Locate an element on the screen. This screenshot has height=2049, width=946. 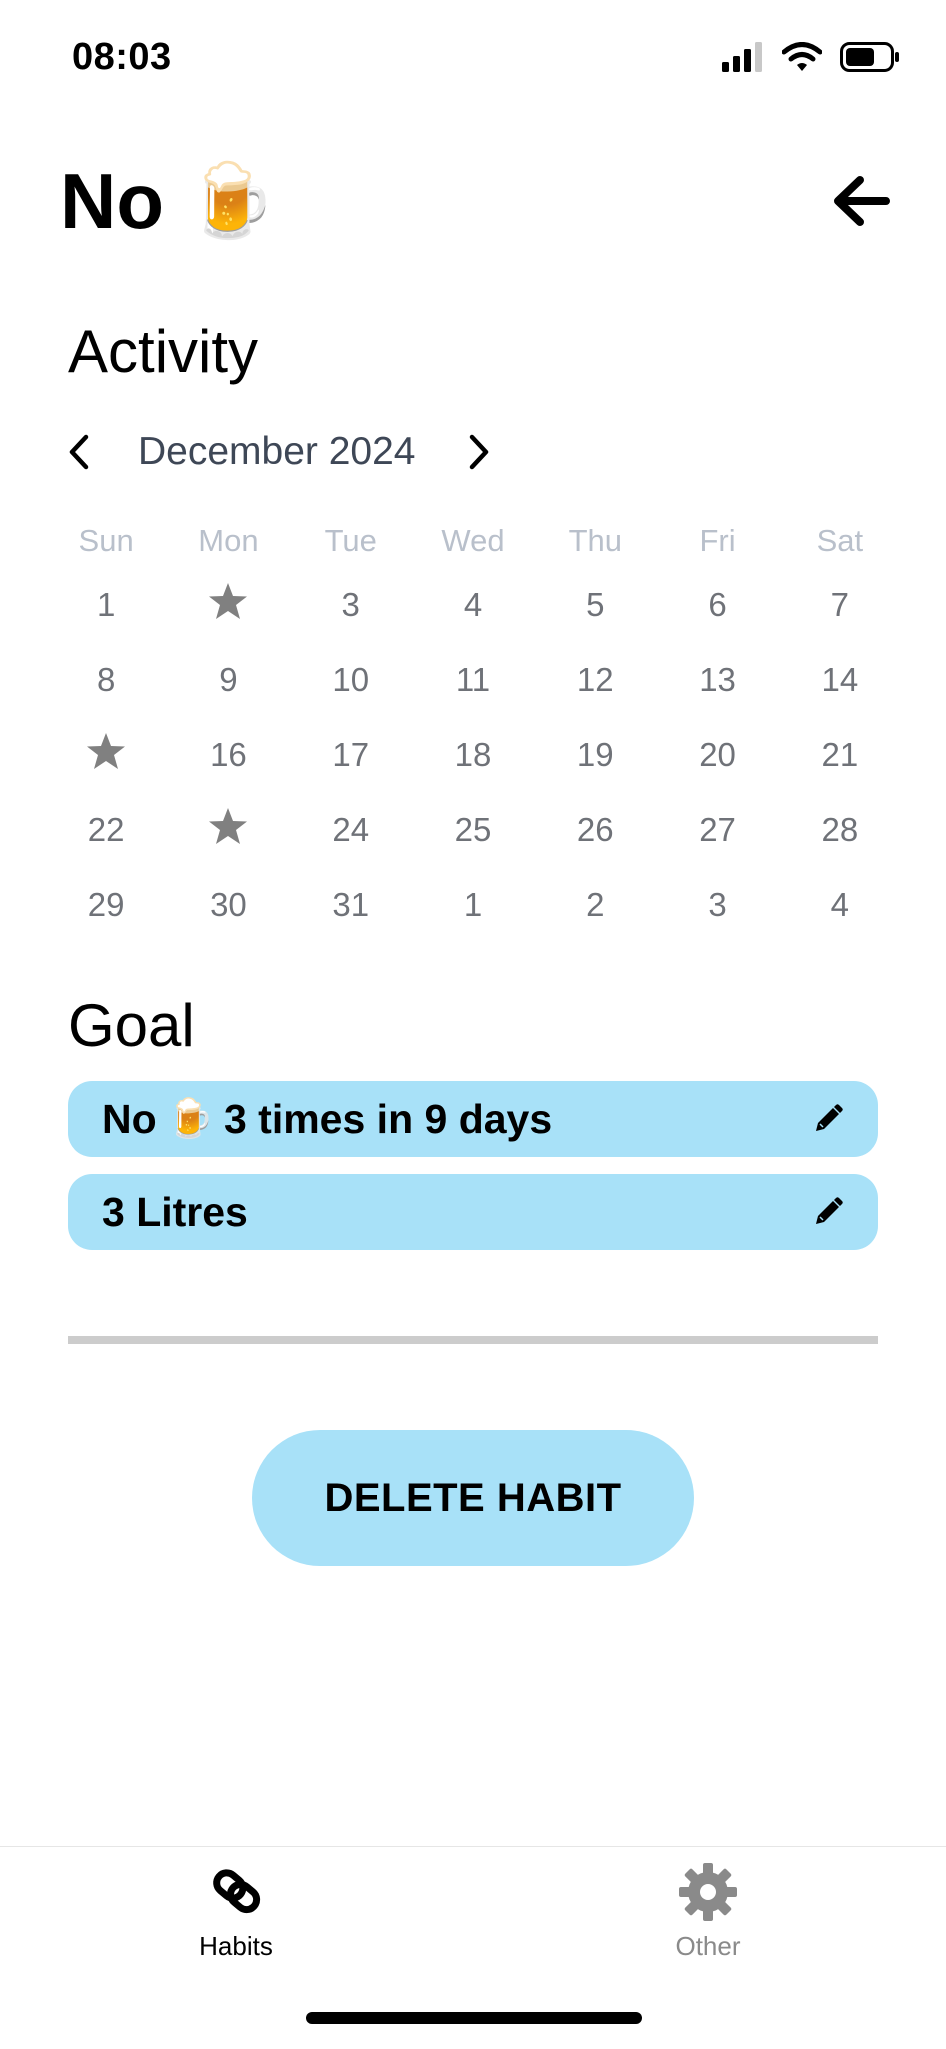
calendar-day: 27 is located at coordinates (717, 830).